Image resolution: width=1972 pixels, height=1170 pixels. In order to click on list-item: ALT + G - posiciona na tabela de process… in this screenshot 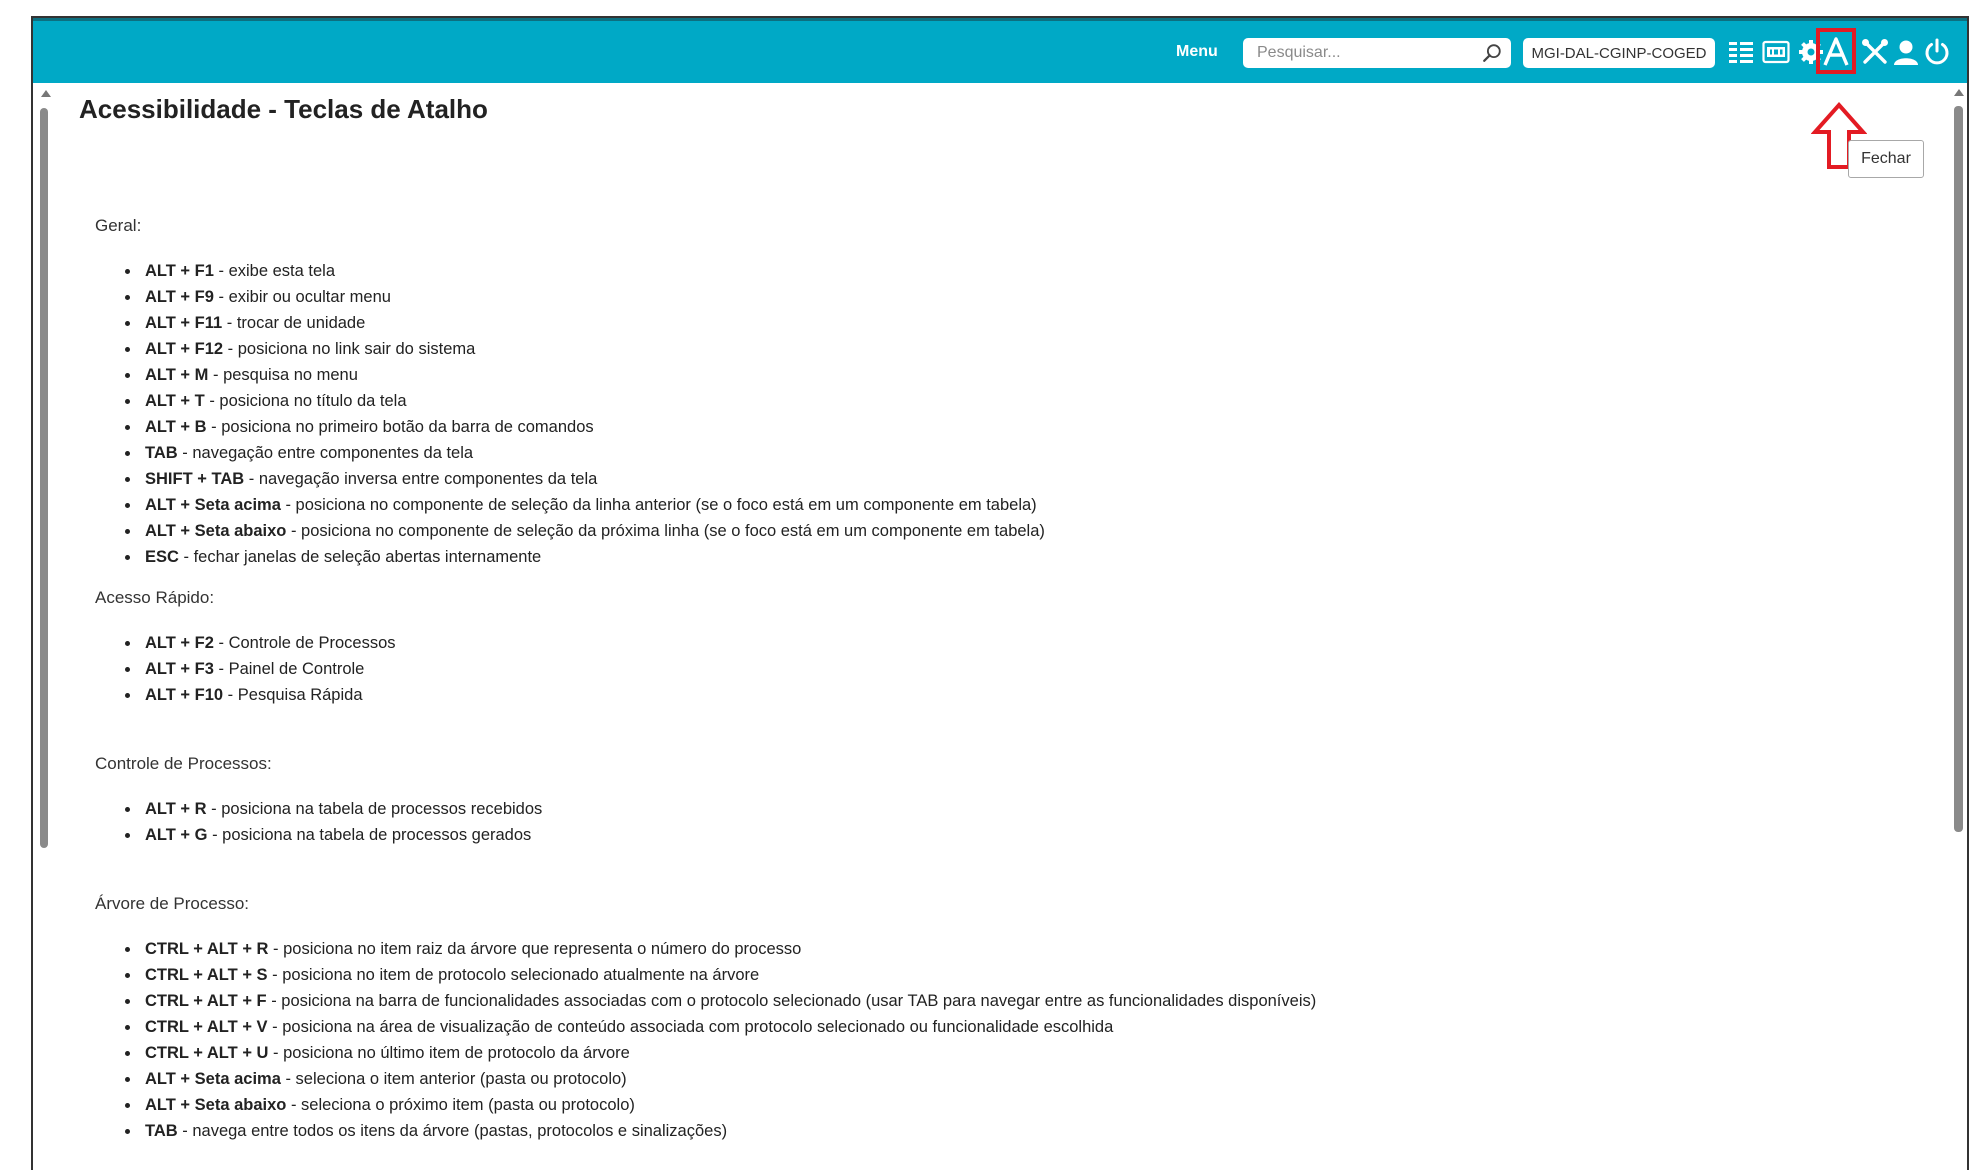, I will do `click(945, 835)`.